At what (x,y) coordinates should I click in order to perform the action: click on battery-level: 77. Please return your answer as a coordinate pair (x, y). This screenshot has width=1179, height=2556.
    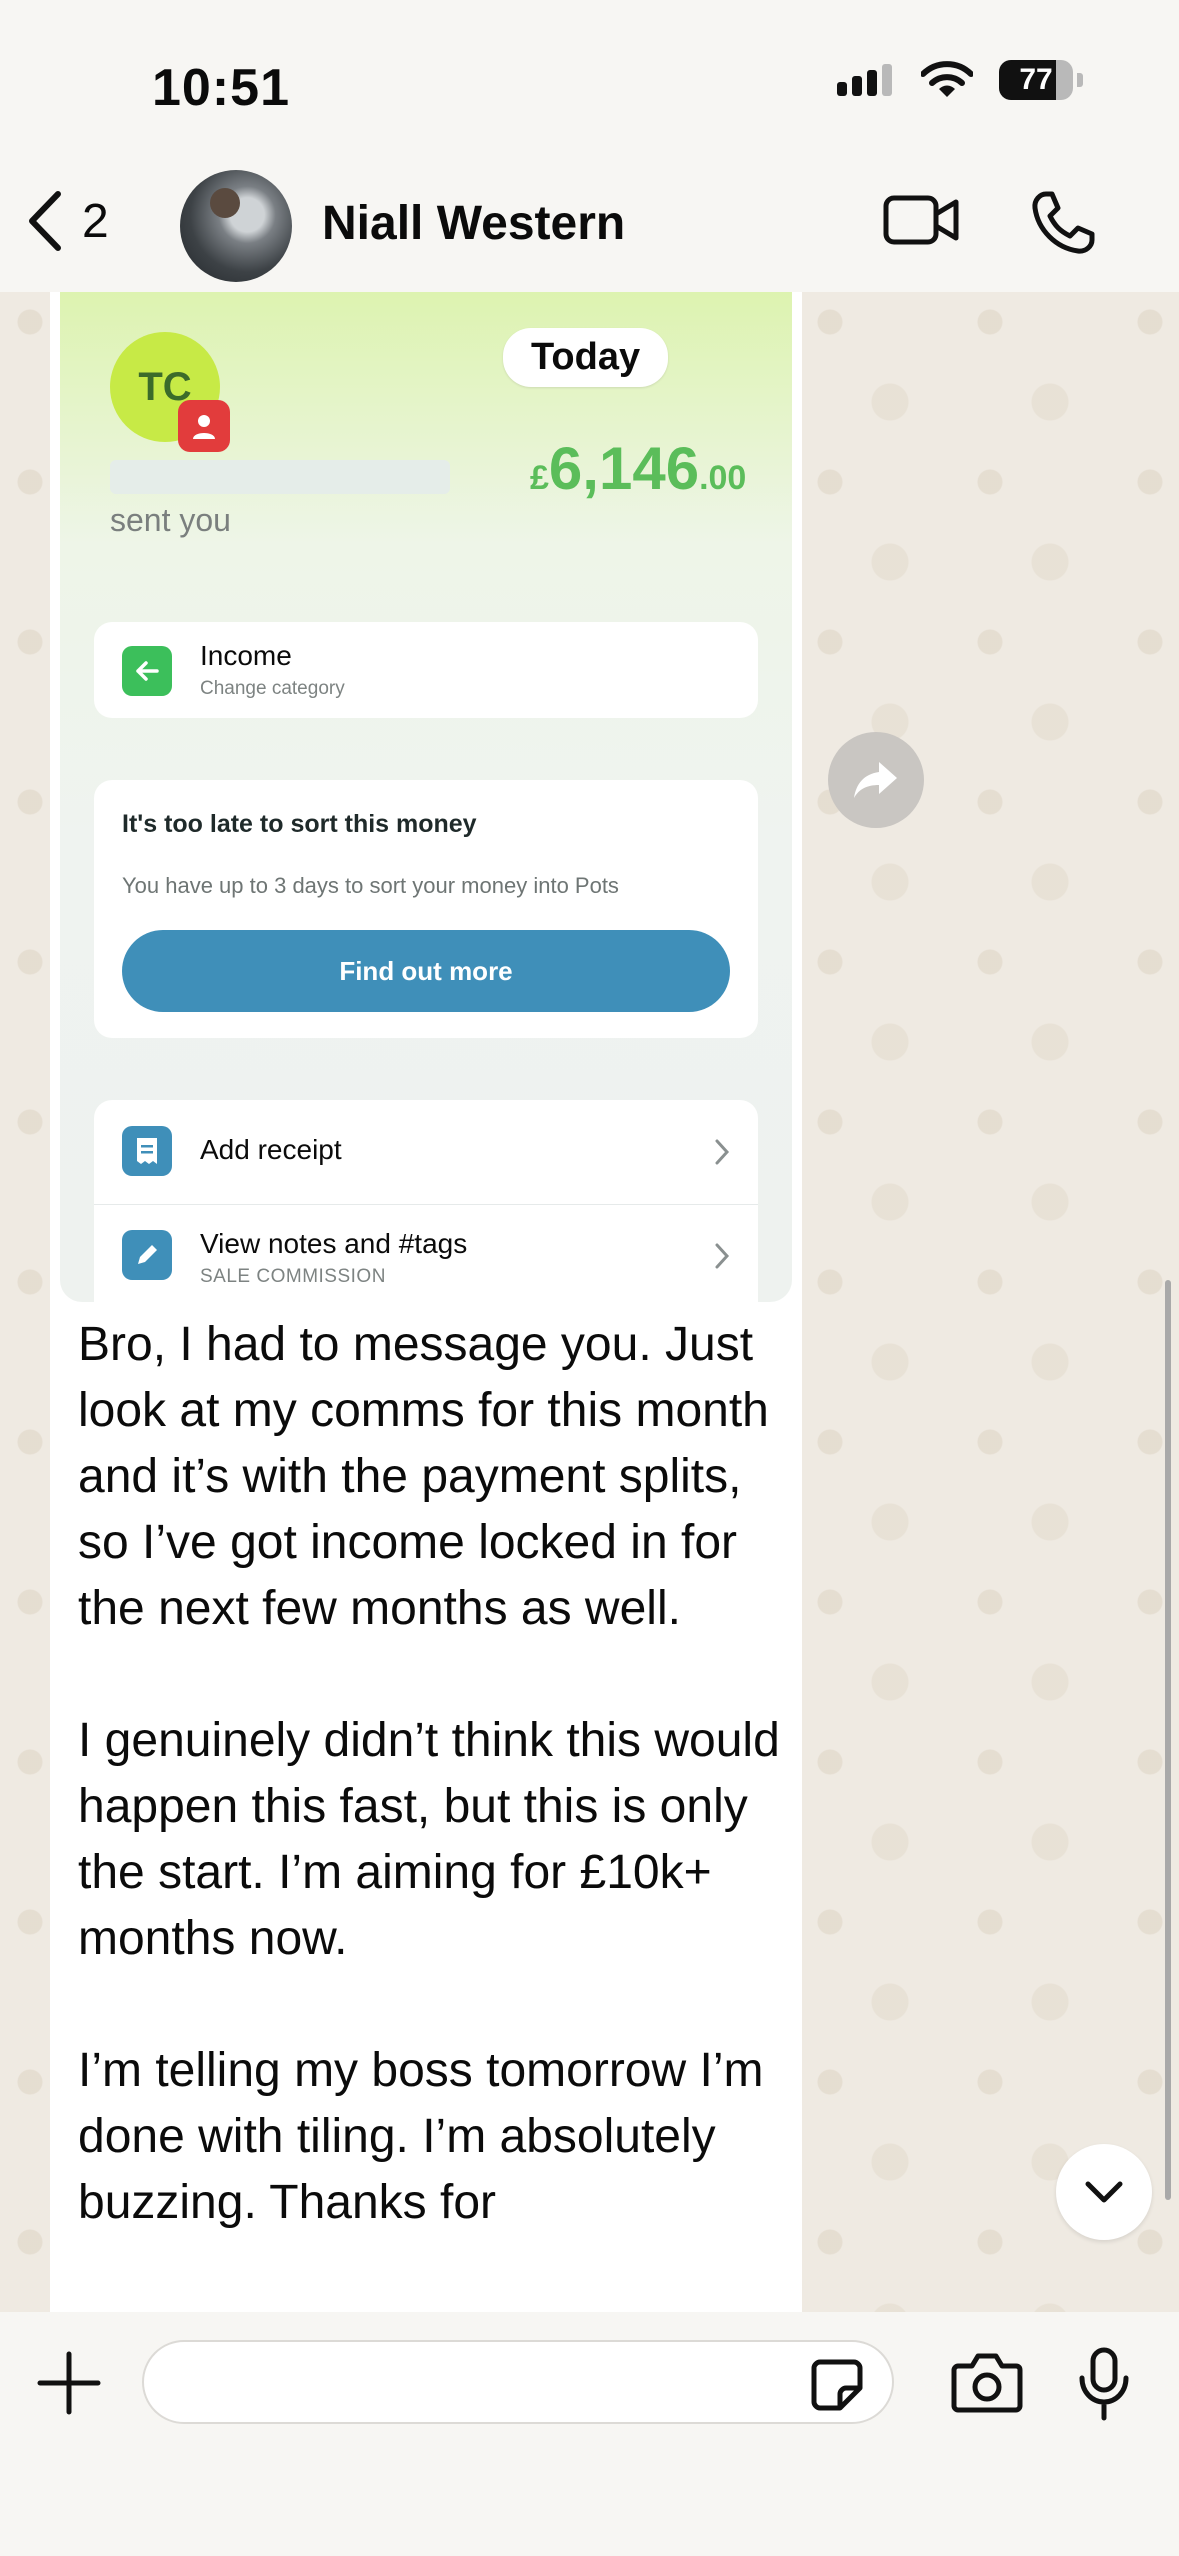
    Looking at the image, I should click on (1036, 79).